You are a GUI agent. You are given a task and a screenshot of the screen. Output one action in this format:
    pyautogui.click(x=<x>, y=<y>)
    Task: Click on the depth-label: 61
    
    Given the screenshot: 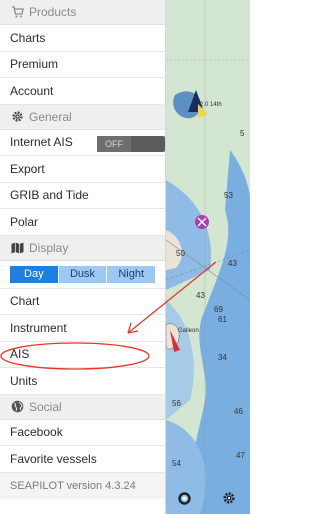 What is the action you would take?
    pyautogui.click(x=222, y=319)
    